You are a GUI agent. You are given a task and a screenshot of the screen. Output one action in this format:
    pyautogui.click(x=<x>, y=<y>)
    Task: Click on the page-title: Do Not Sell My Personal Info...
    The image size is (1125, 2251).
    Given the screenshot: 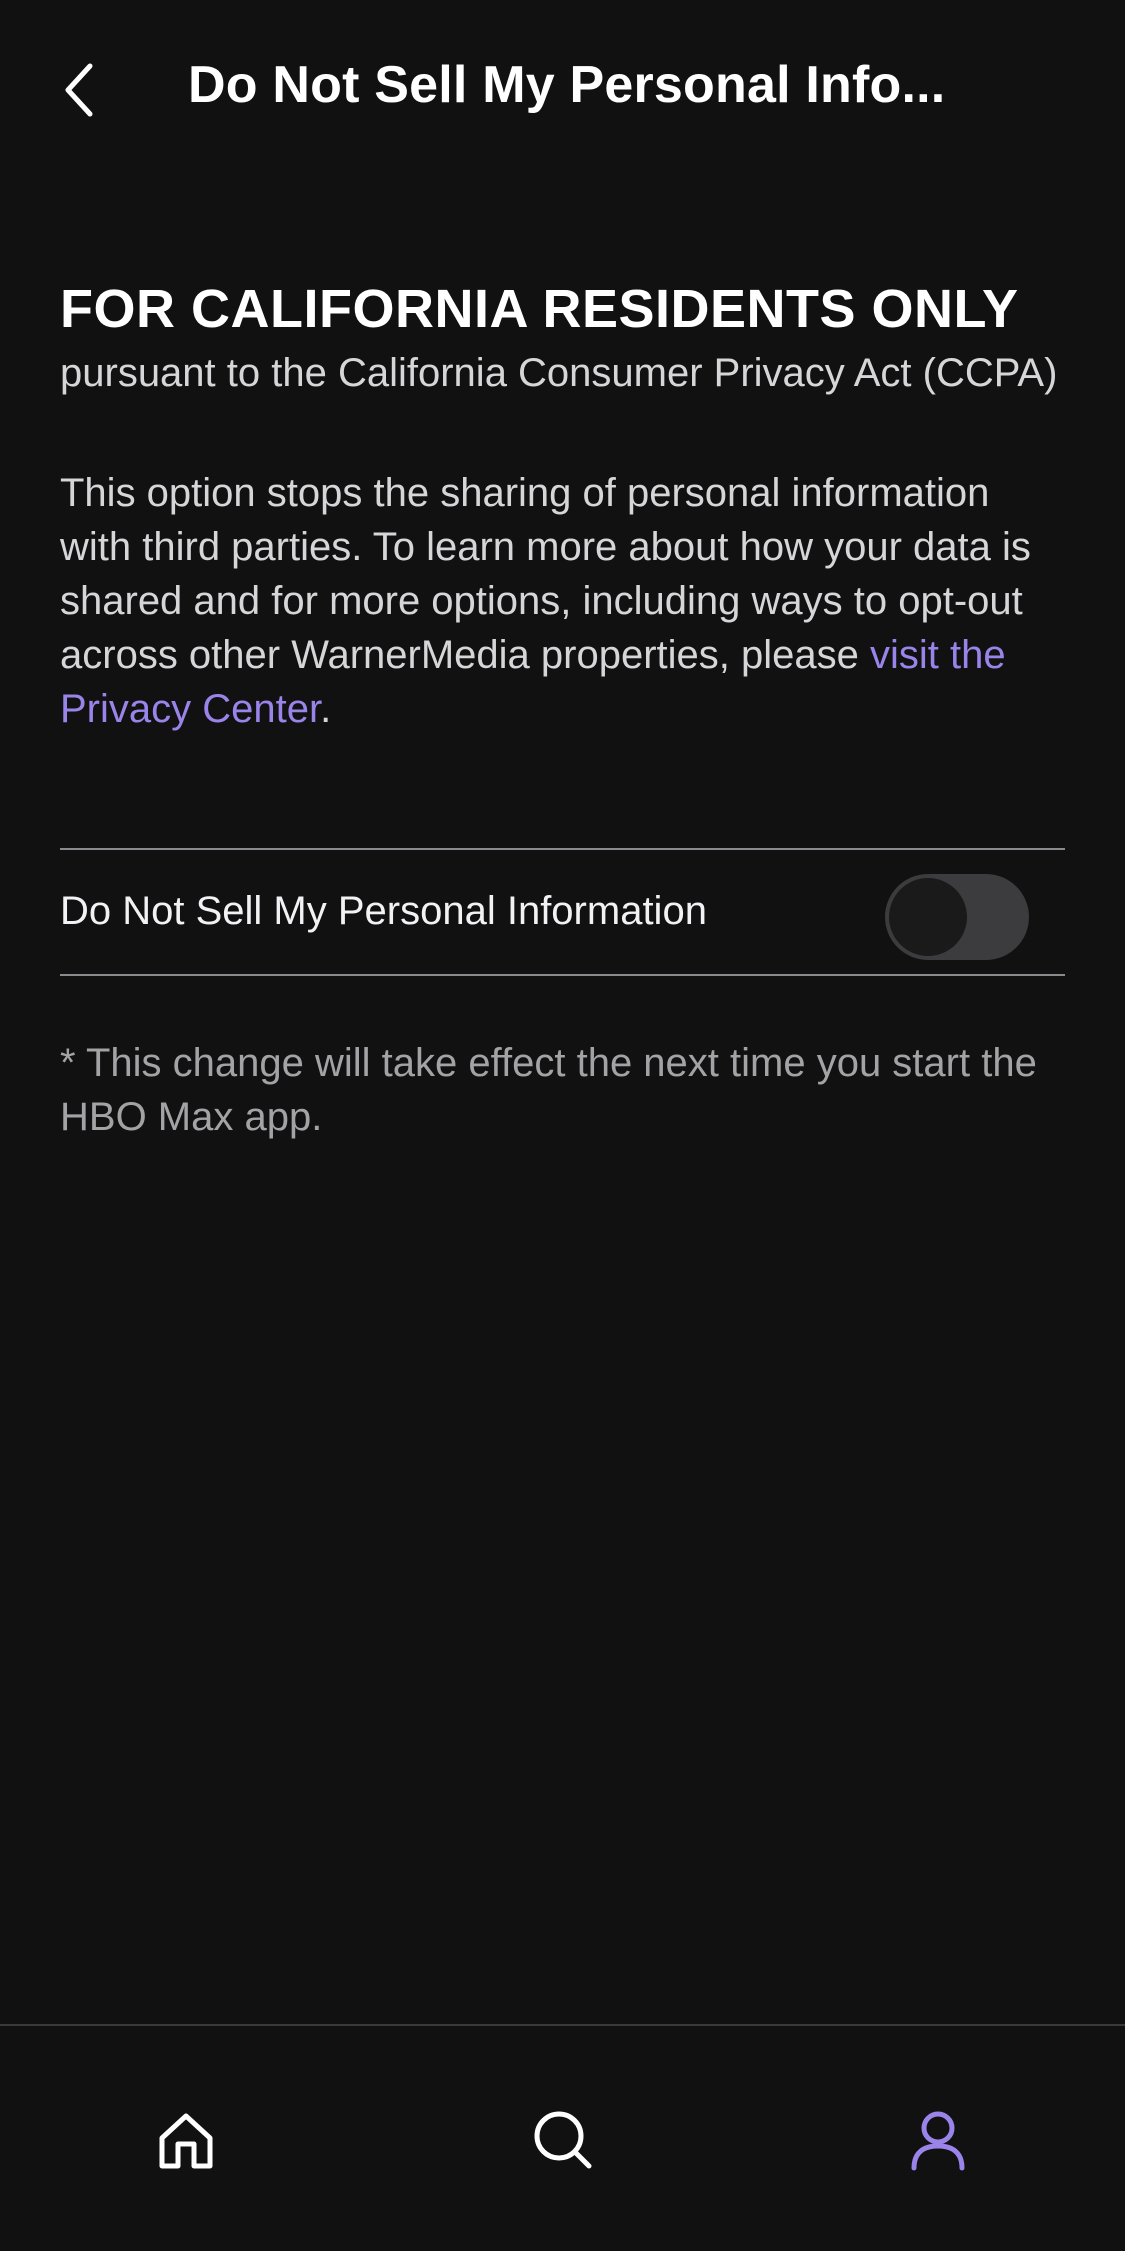 What is the action you would take?
    pyautogui.click(x=567, y=85)
    